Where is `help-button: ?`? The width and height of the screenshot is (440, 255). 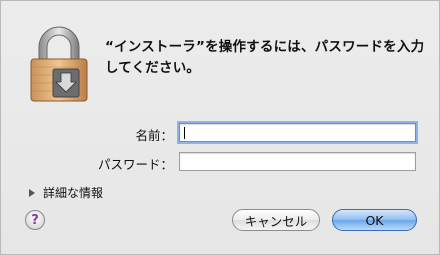 help-button: ? is located at coordinates (35, 220).